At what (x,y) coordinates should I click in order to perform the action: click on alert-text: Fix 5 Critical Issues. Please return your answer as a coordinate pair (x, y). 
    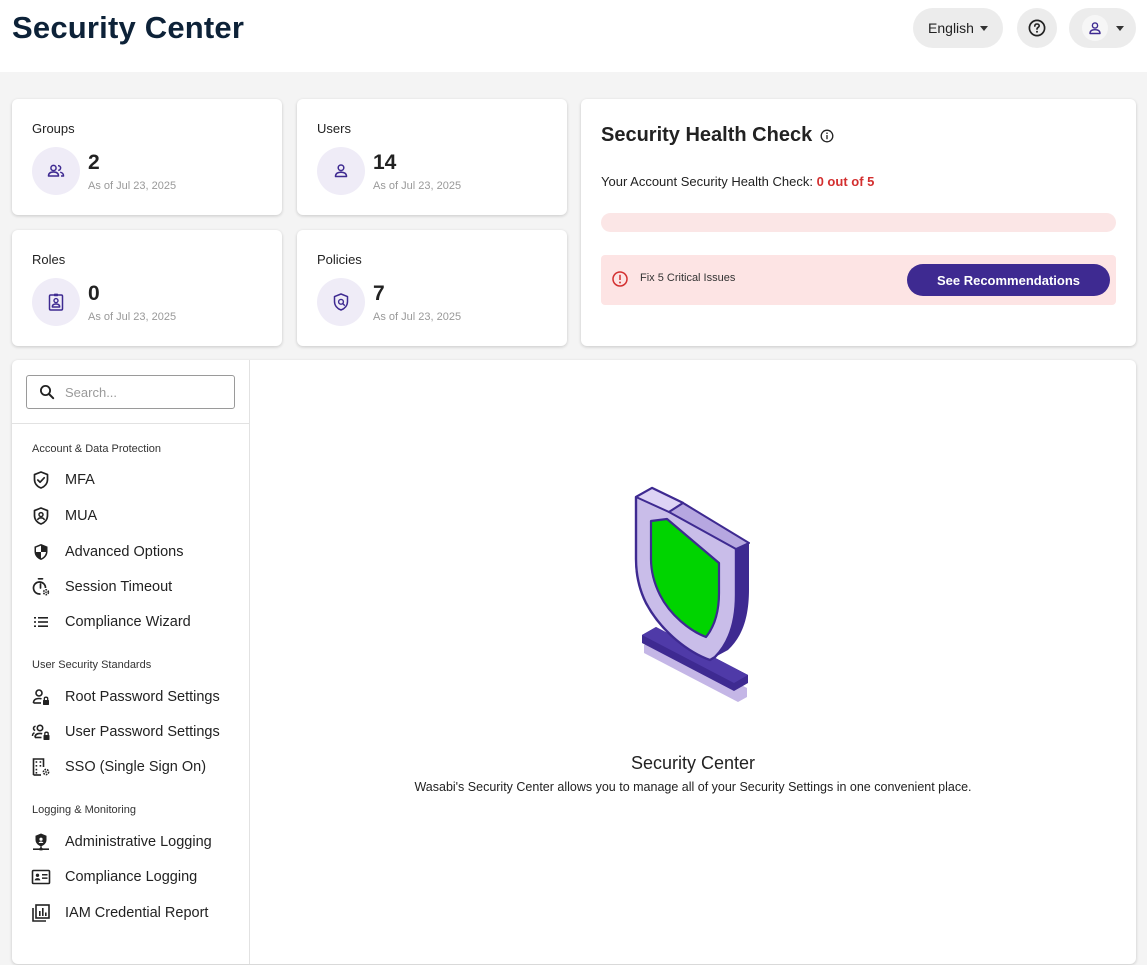
    Looking at the image, I should click on (688, 278).